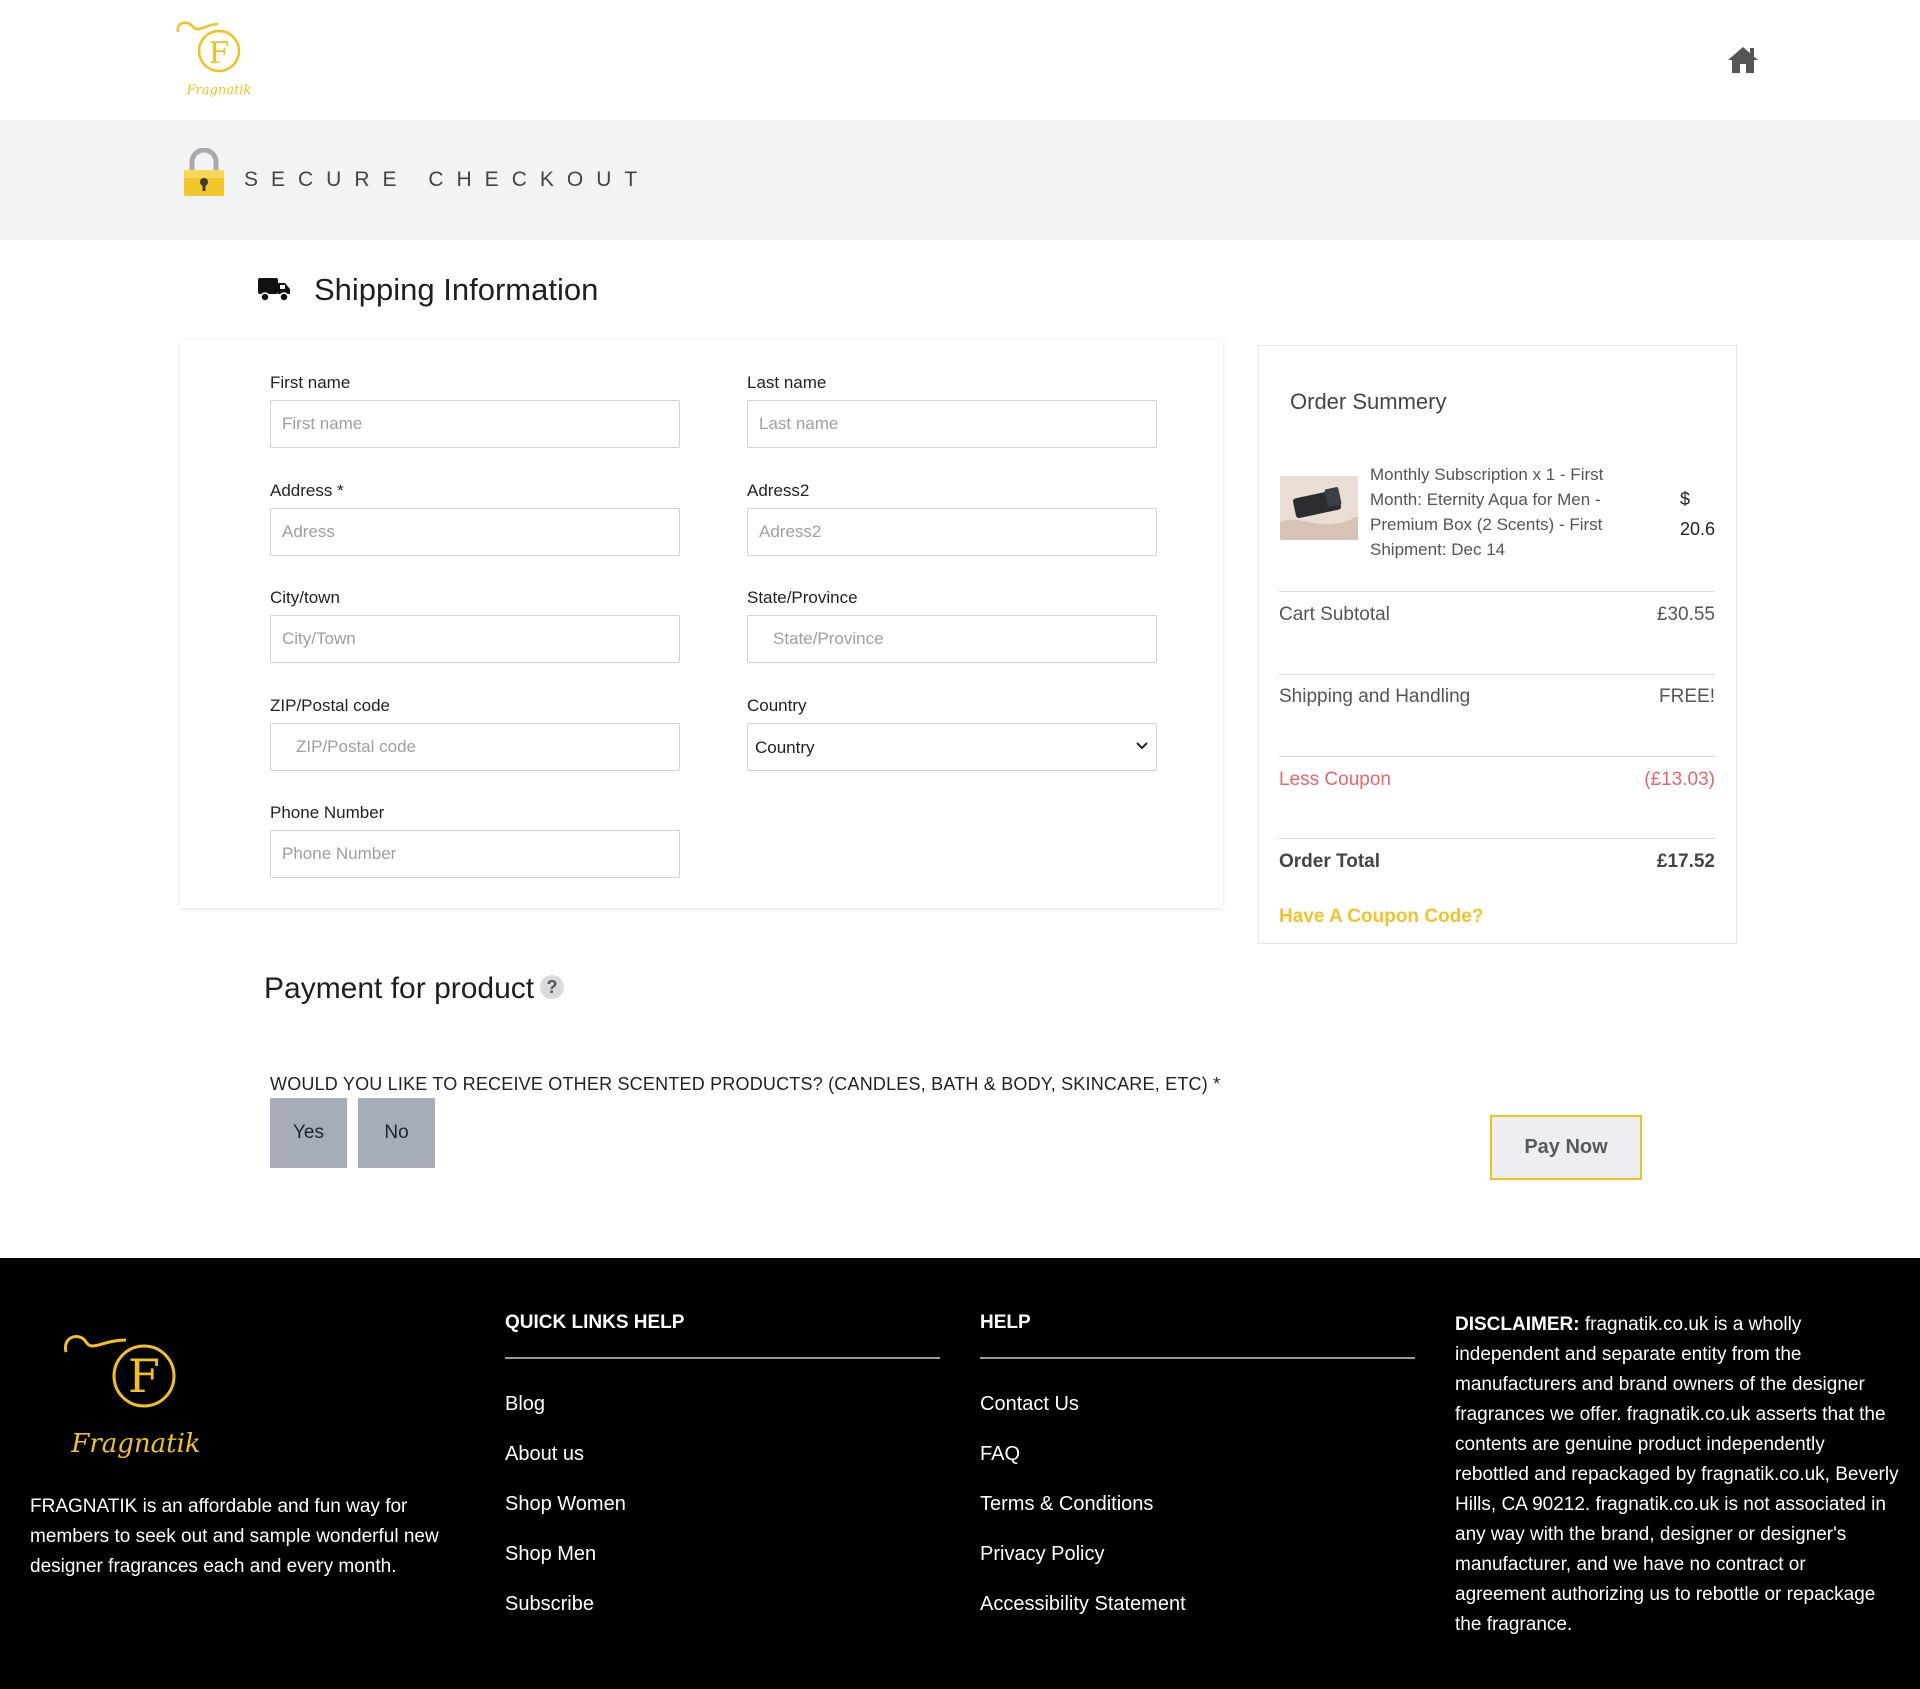 The width and height of the screenshot is (1920, 1689). What do you see at coordinates (565, 1504) in the screenshot?
I see `footer-link-shop-women: Shop Women` at bounding box center [565, 1504].